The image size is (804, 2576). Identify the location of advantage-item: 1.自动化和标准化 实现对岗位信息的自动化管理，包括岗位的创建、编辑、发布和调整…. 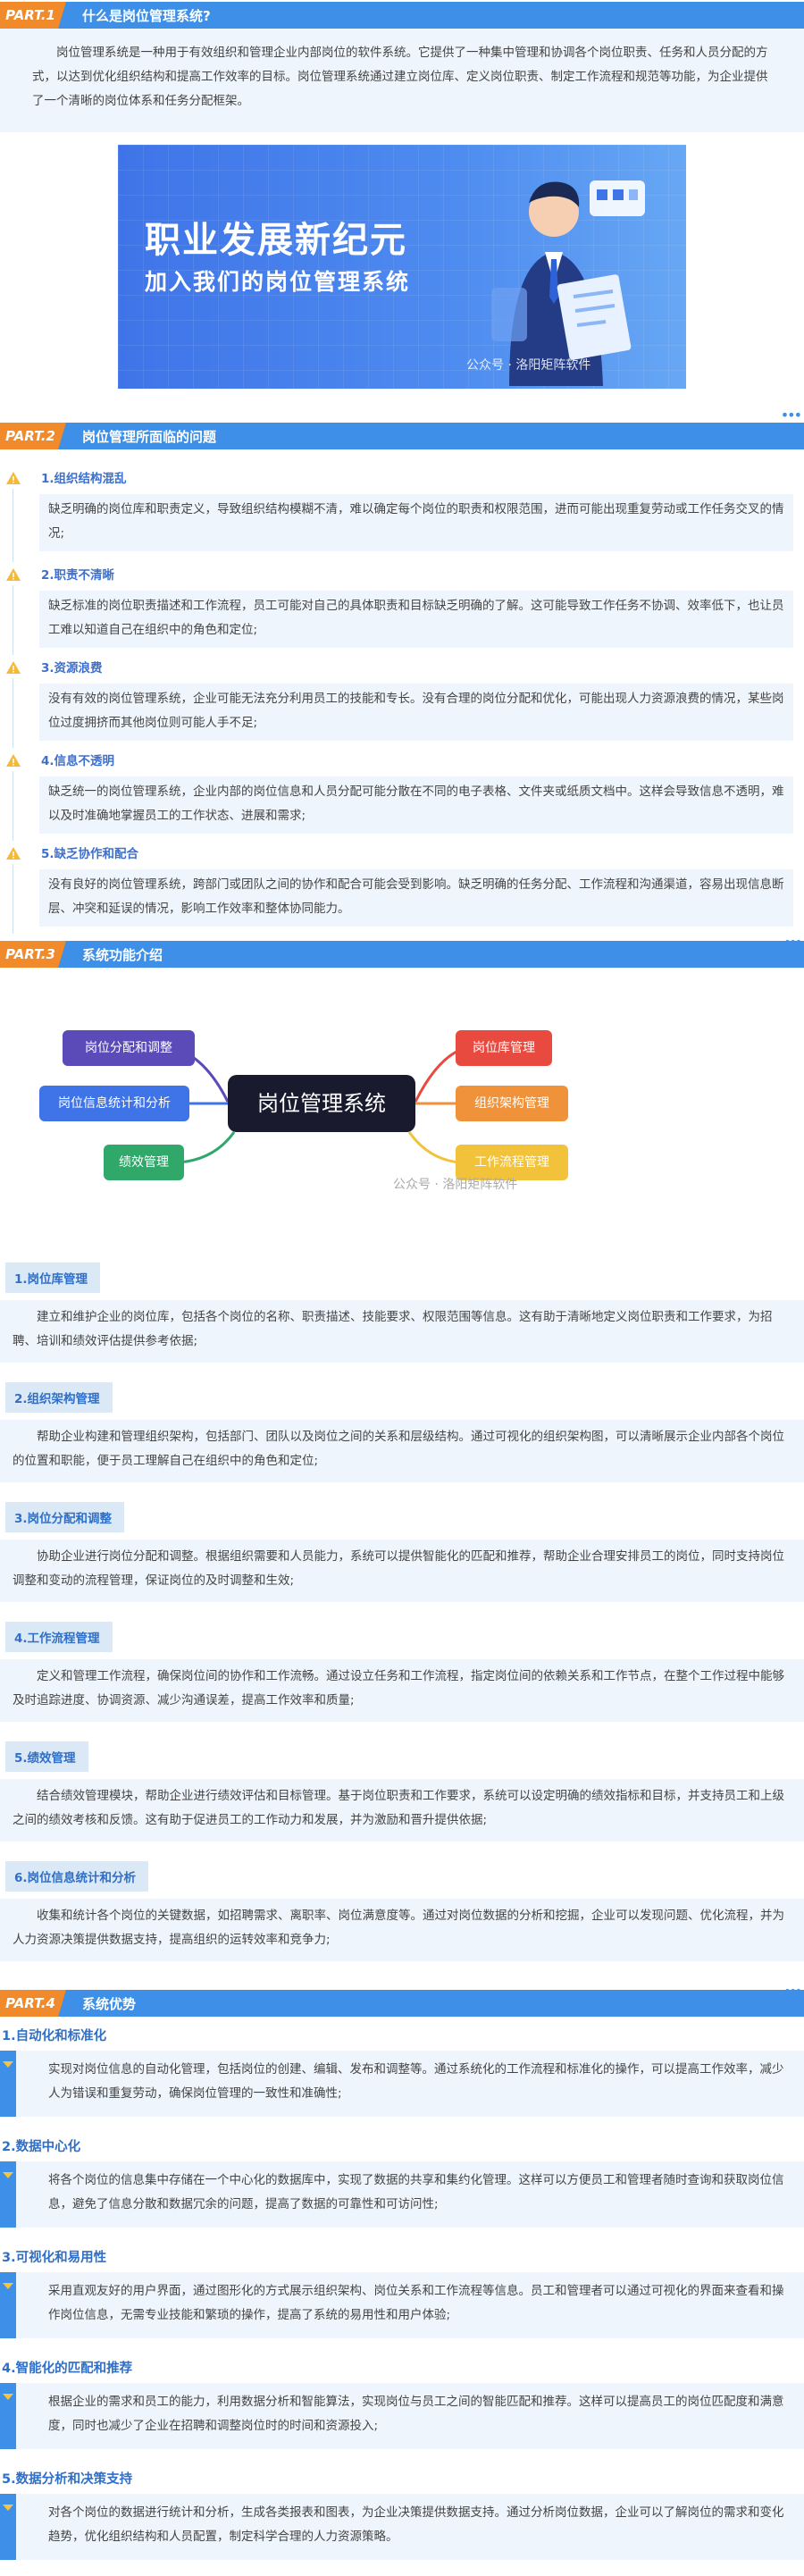
(402, 2077).